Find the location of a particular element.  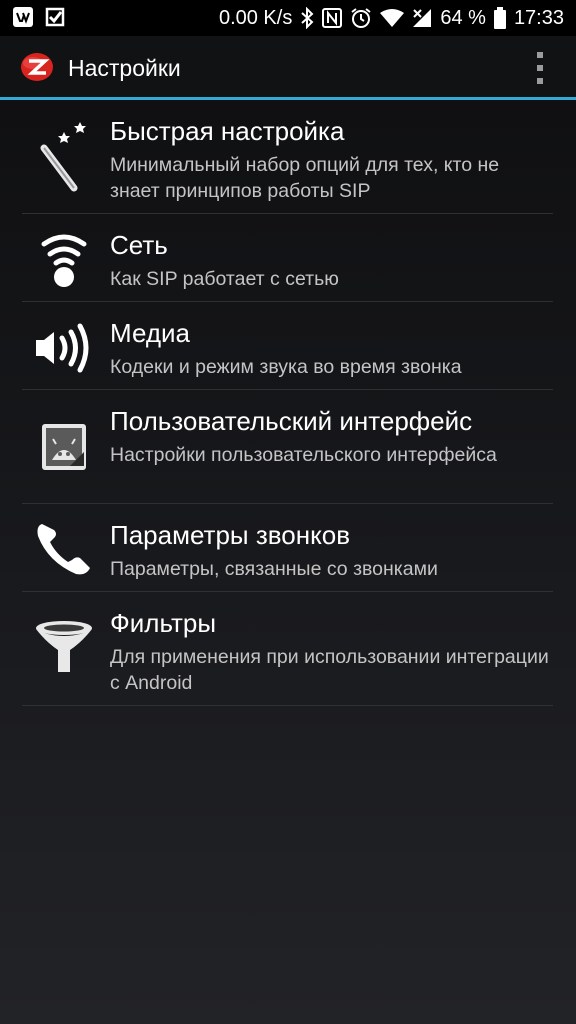

battery-percent: 64 % is located at coordinates (463, 17).